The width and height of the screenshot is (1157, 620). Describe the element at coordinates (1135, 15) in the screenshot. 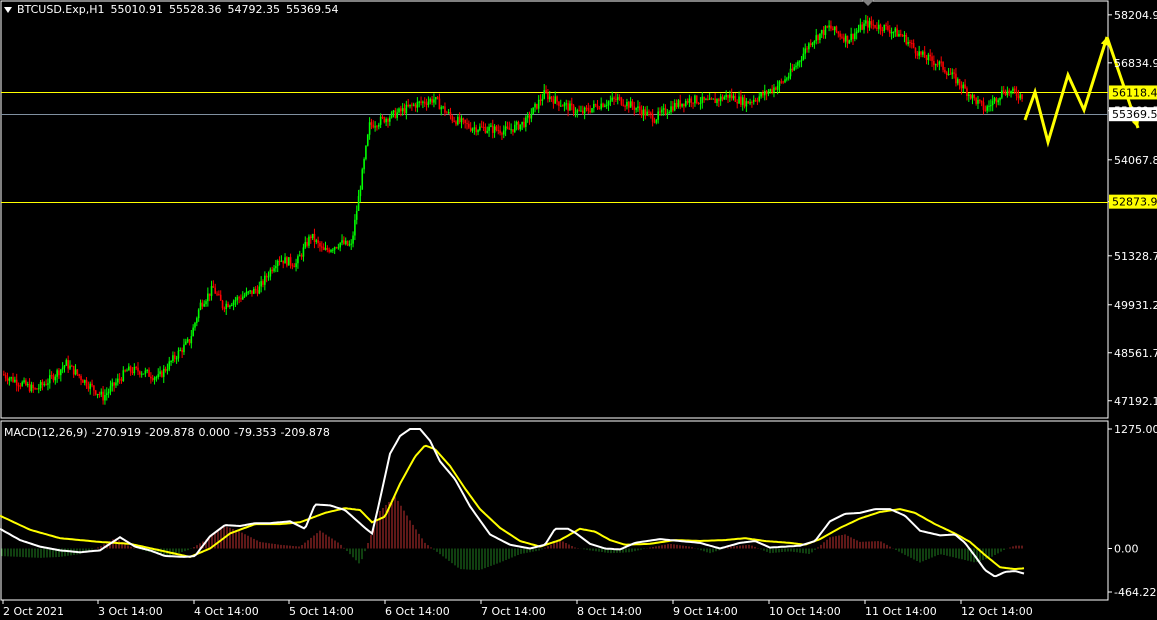

I see `price-axis-label: 58204.9` at that location.